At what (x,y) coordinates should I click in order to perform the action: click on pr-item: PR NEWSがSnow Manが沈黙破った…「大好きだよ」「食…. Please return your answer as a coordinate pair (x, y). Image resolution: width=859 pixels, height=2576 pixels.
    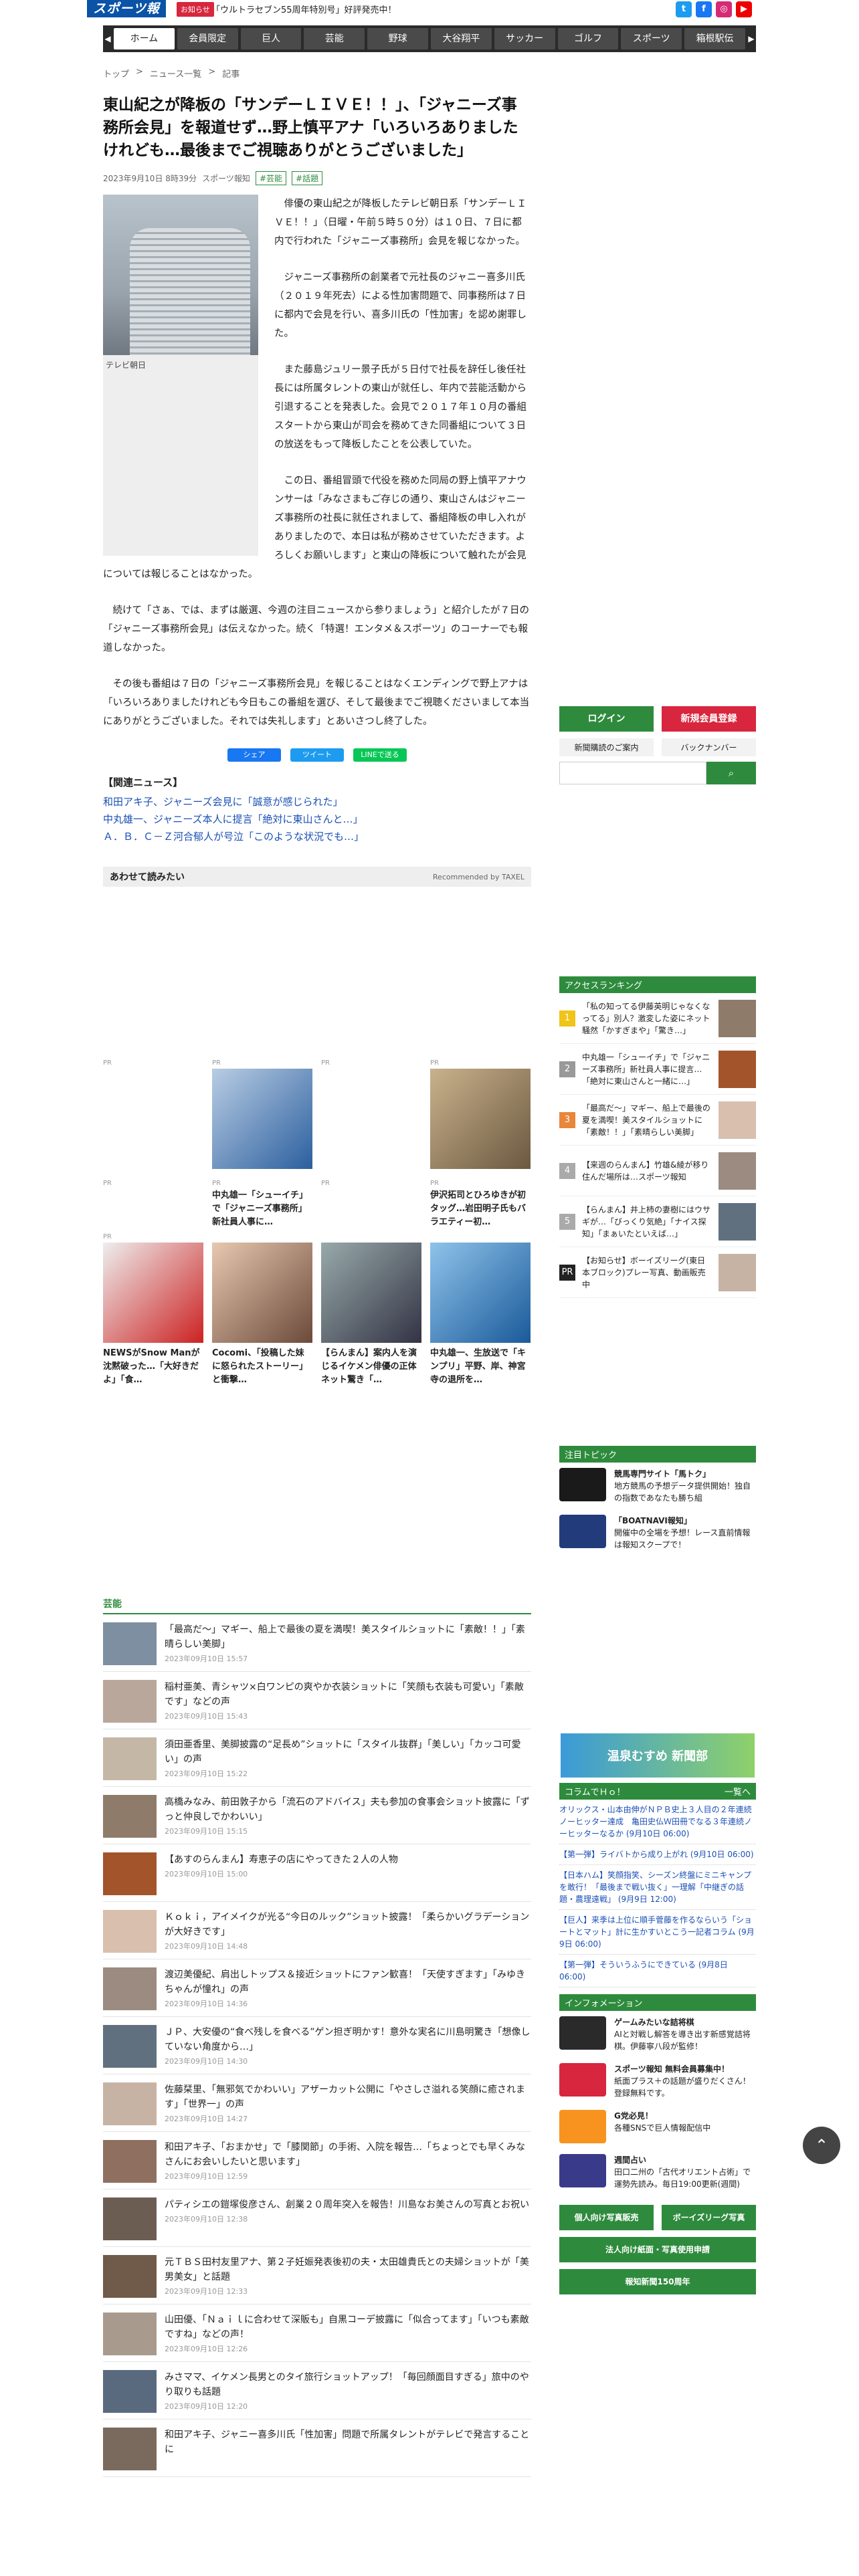
    Looking at the image, I should click on (153, 1309).